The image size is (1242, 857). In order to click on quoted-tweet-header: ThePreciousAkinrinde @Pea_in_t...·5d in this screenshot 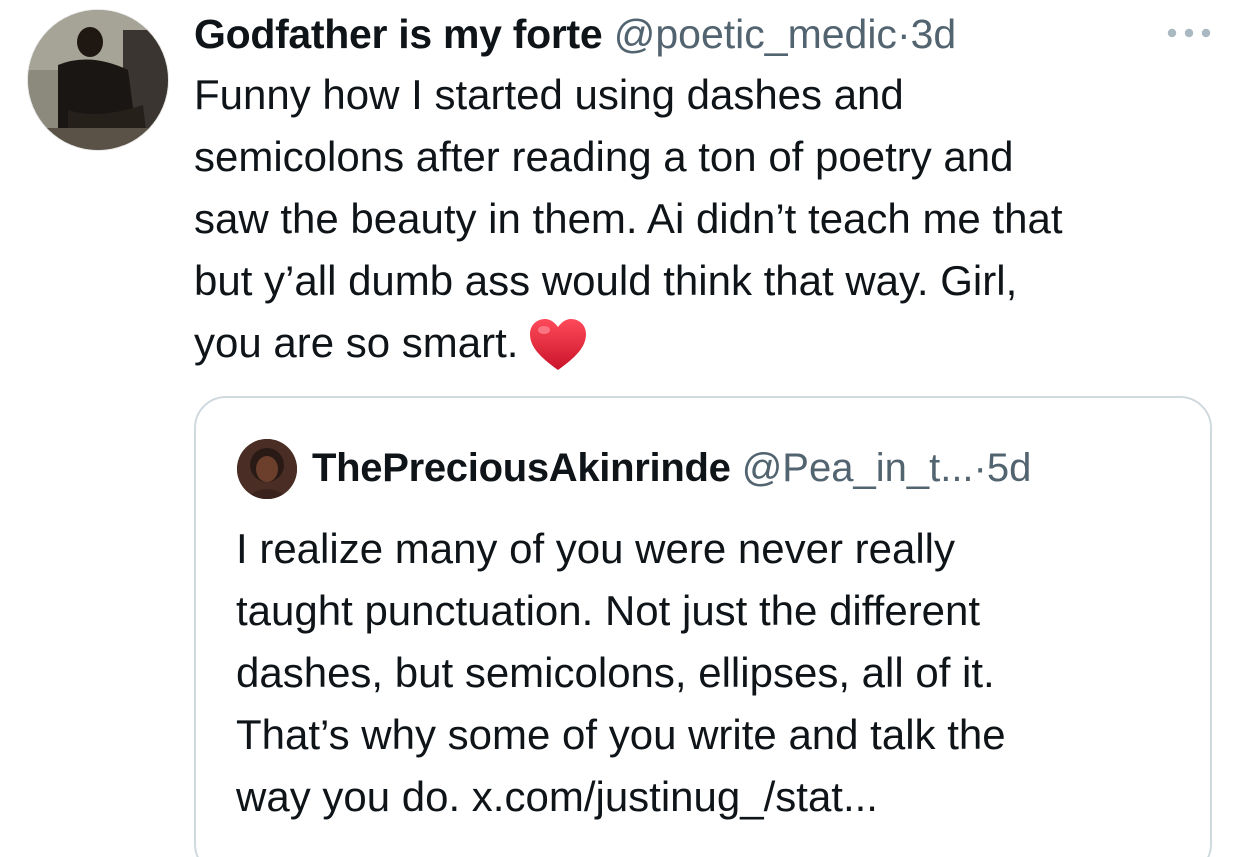, I will do `click(671, 468)`.